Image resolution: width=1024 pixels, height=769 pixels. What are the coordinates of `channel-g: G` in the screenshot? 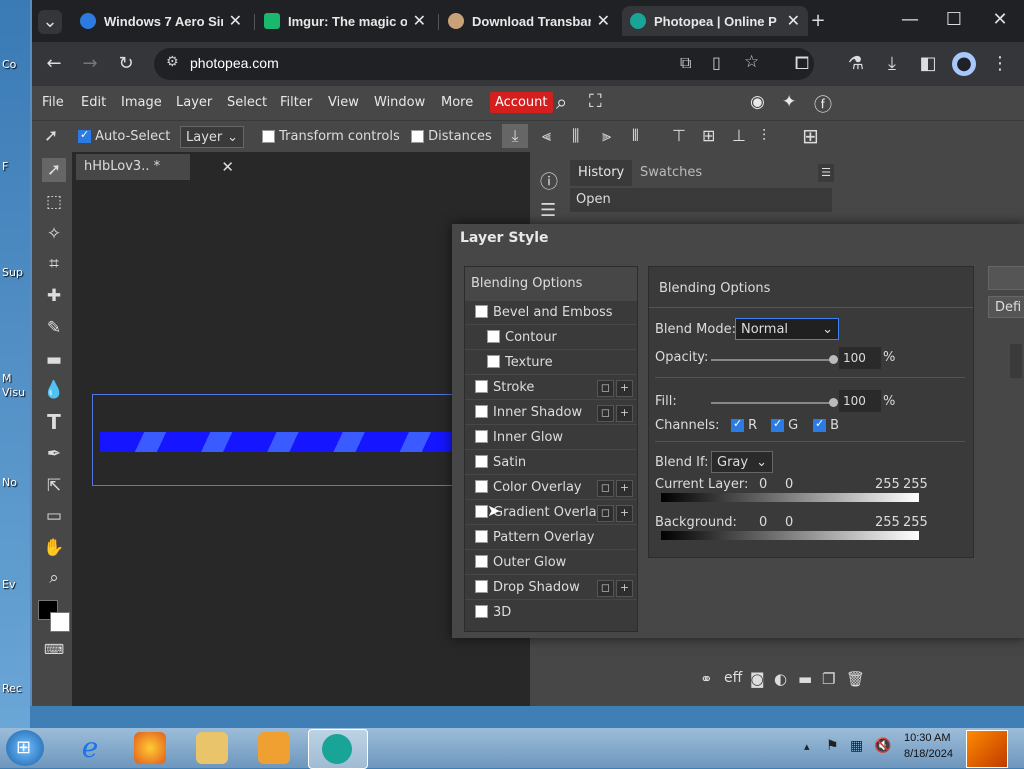 It's located at (784, 425).